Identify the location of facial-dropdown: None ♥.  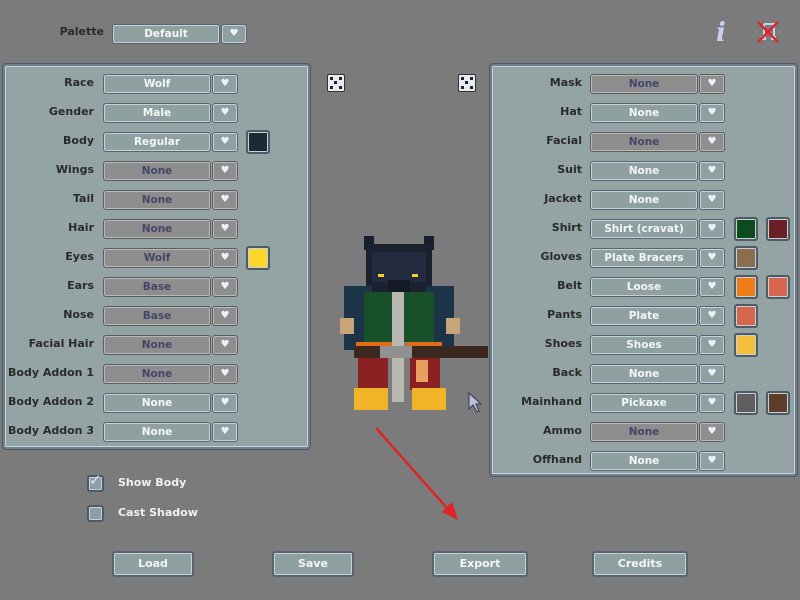
(657, 142).